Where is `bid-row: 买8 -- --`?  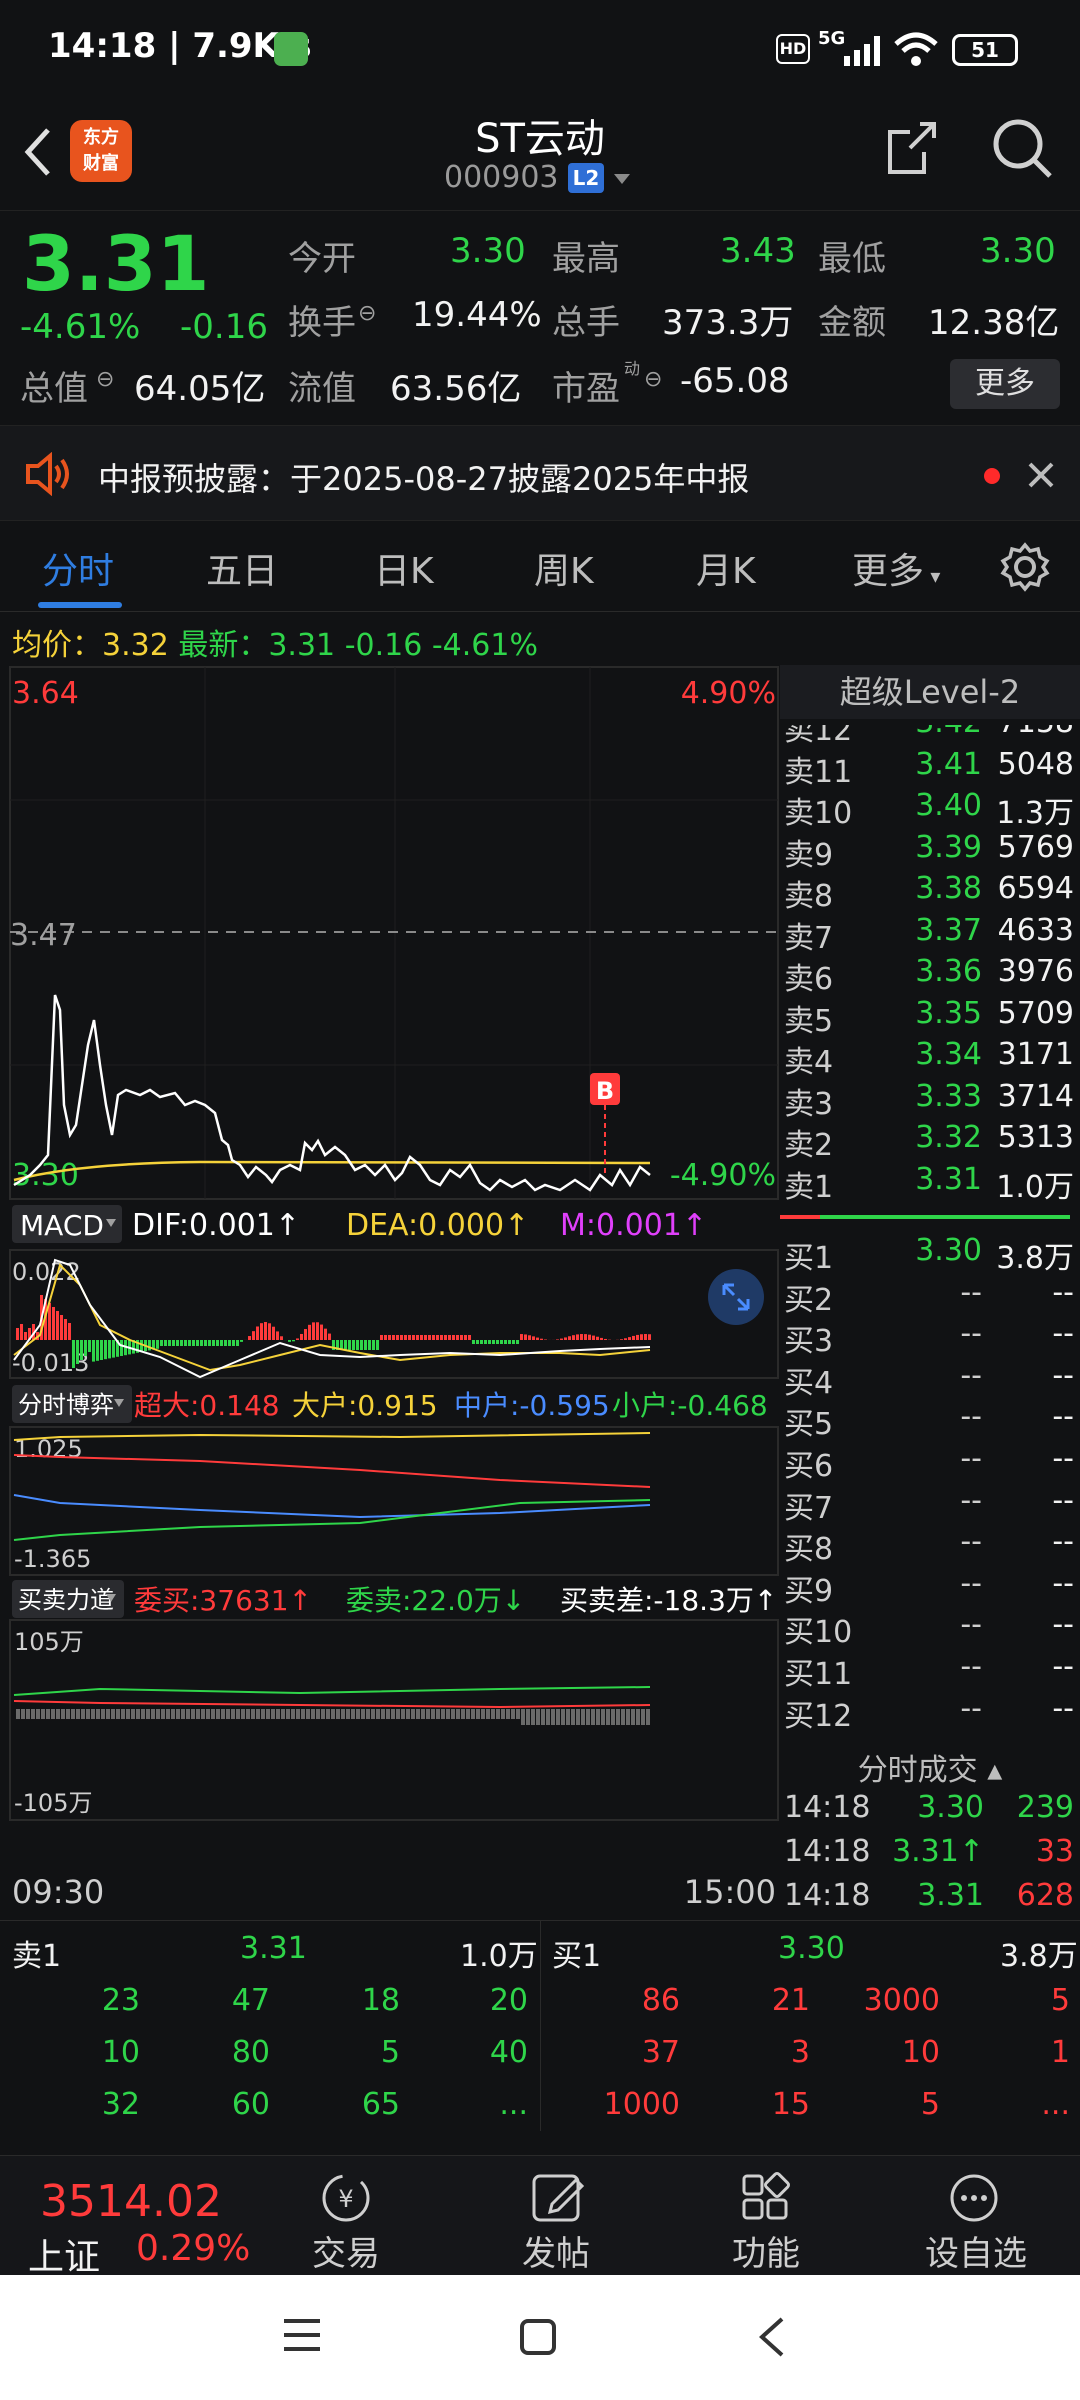
bid-row: 买8 -- -- is located at coordinates (930, 1545).